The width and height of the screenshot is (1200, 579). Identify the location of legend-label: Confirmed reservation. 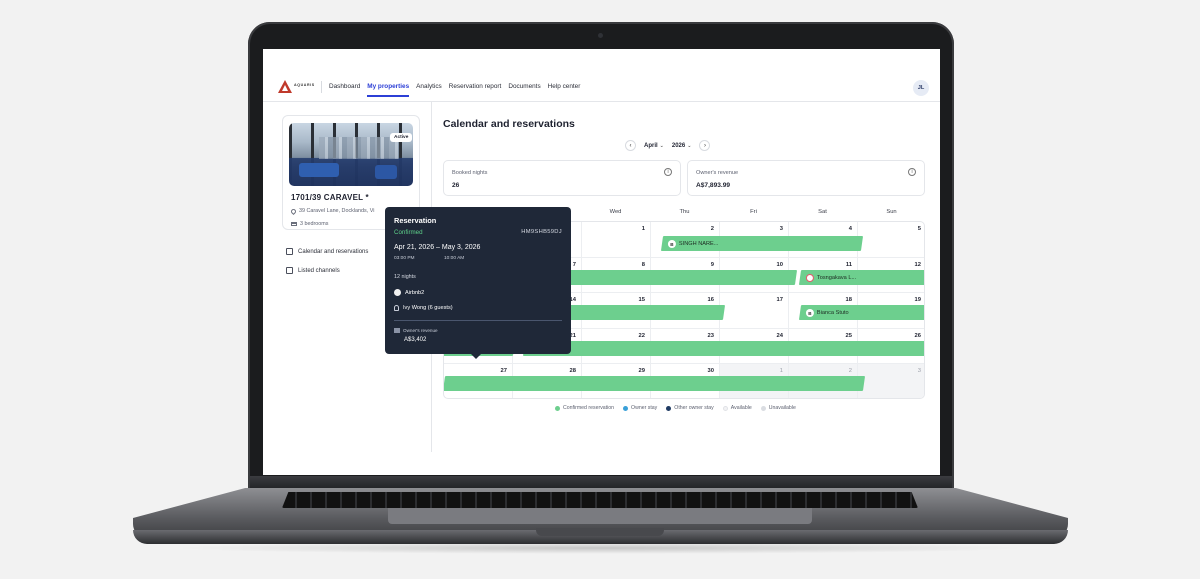
(589, 408).